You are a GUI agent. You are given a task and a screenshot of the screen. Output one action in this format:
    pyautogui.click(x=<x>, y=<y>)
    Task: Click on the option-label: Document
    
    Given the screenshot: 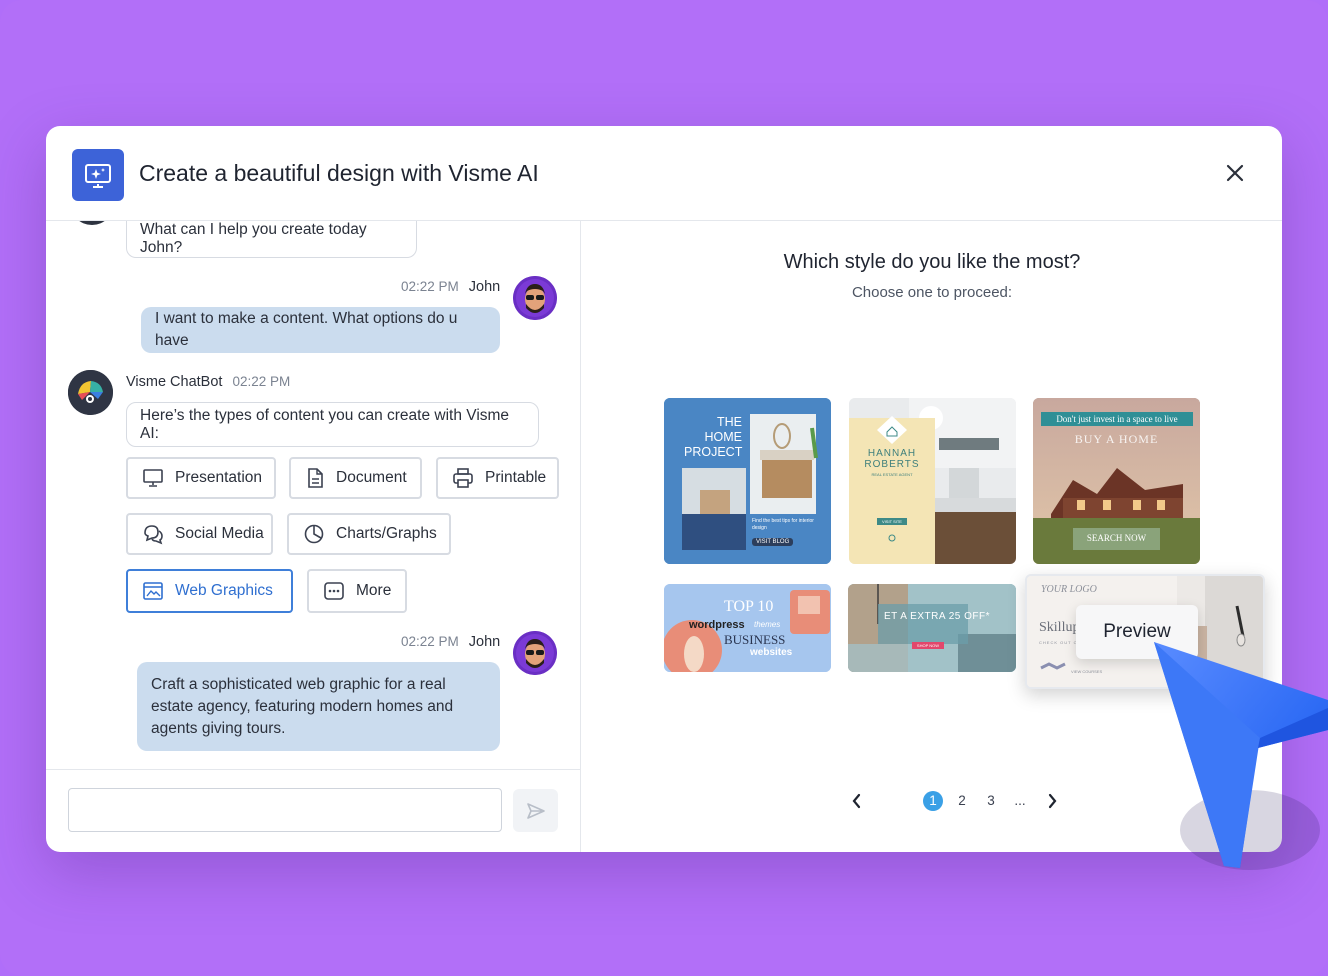 What is the action you would take?
    pyautogui.click(x=371, y=477)
    